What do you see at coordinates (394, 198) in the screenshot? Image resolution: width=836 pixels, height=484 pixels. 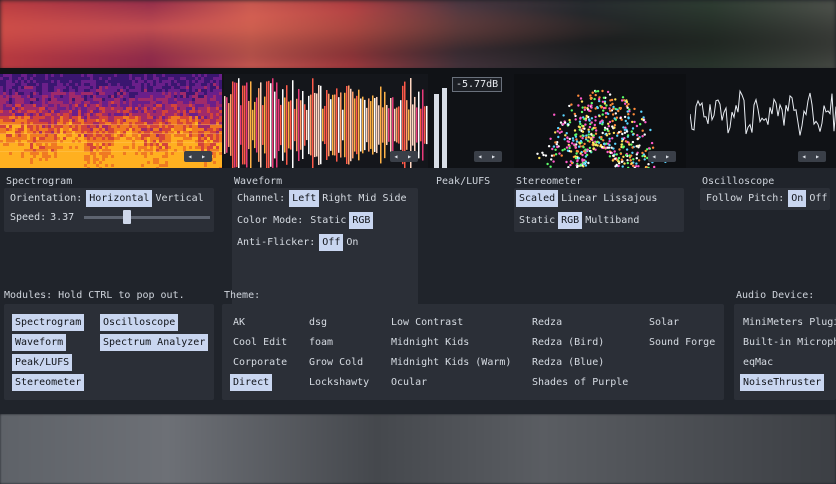 I see `channel-option-side: Side` at bounding box center [394, 198].